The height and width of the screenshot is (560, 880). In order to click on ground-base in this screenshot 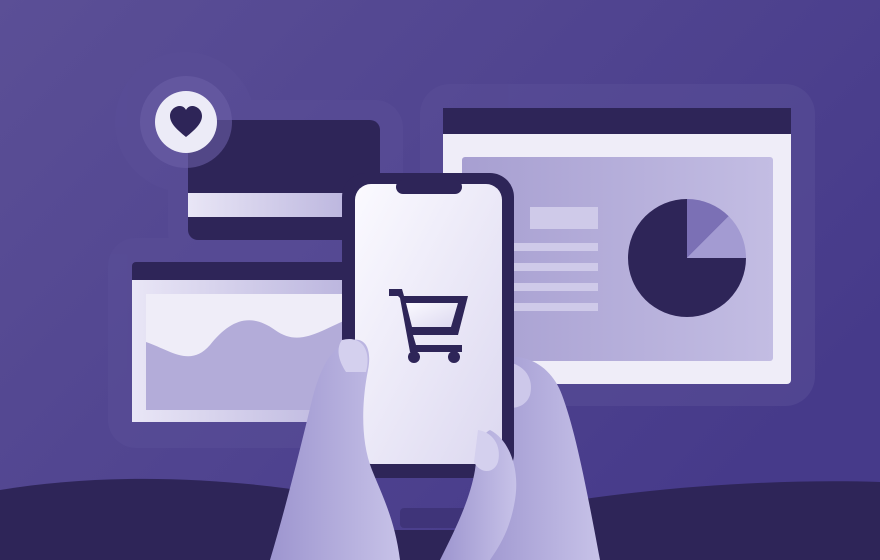, I will do `click(440, 545)`.